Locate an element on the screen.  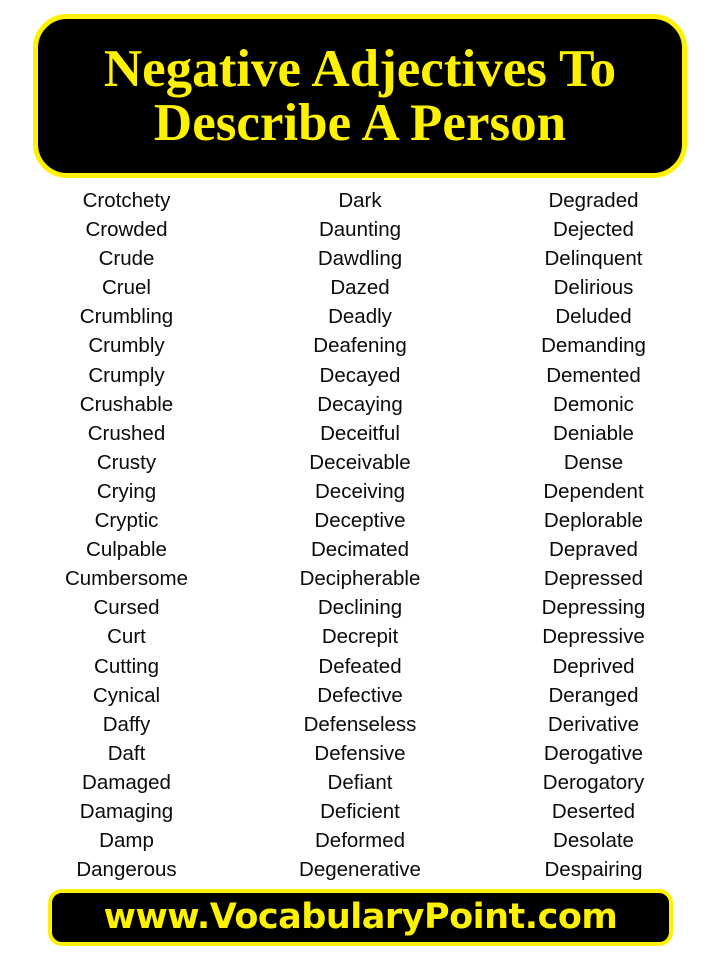
word-item: Crushable is located at coordinates (126, 404).